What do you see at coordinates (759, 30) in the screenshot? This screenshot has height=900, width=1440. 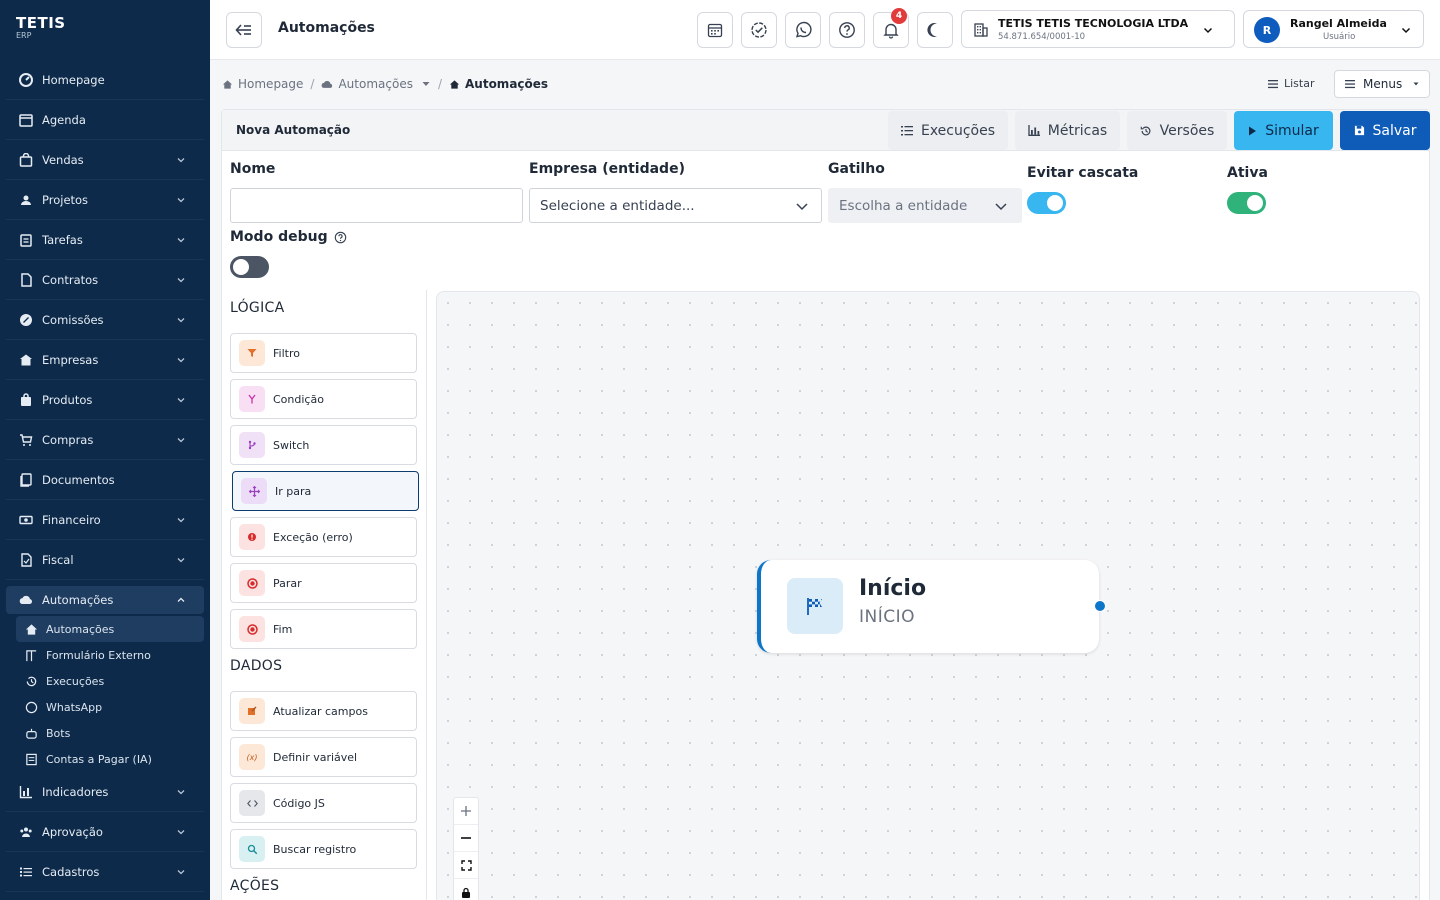 I see `tasks-button` at bounding box center [759, 30].